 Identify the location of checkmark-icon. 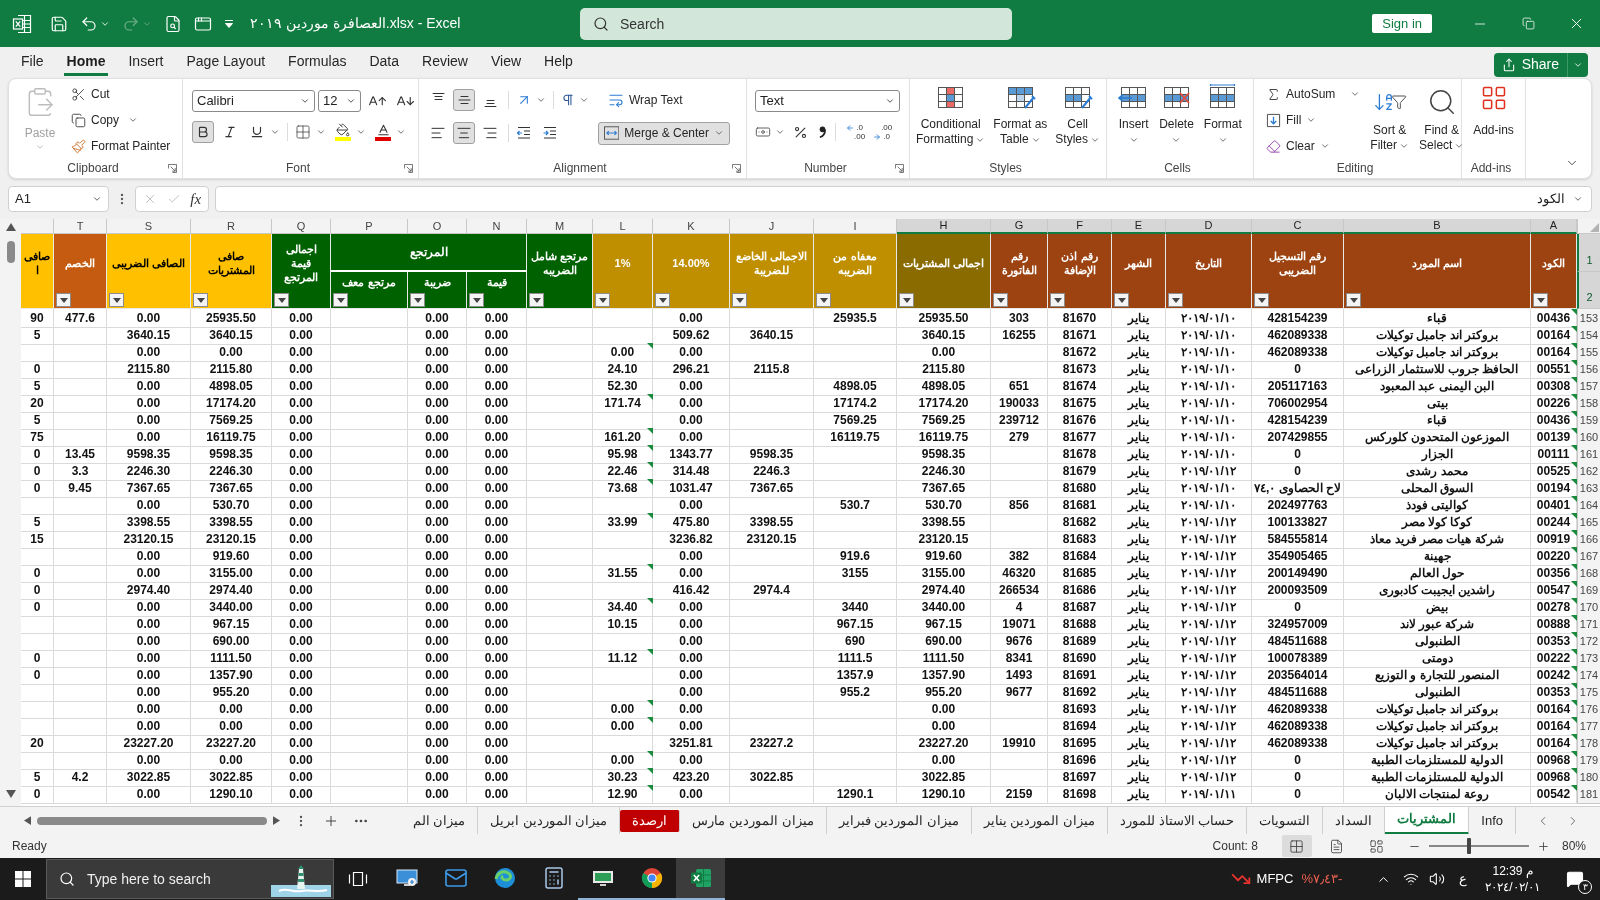
(173, 199).